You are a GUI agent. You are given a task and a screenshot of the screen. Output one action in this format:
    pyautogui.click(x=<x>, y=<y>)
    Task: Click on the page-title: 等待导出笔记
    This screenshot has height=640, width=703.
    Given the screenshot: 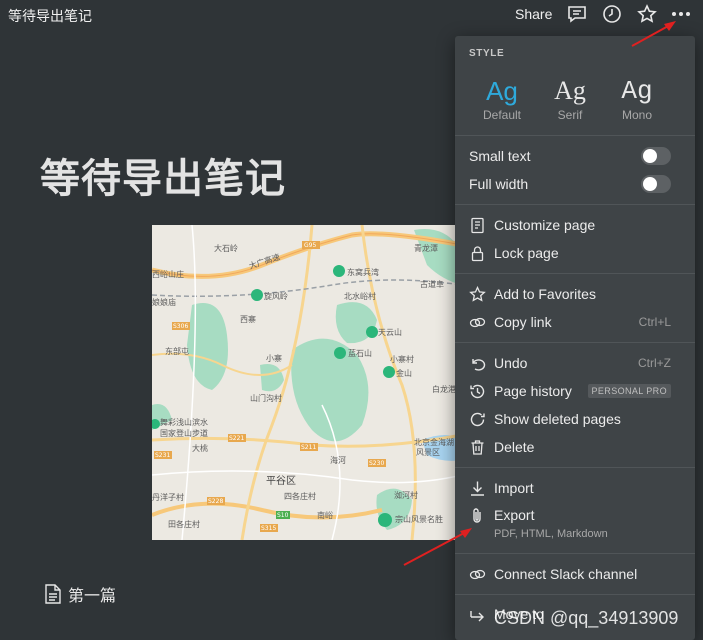 What is the action you would take?
    pyautogui.click(x=163, y=175)
    